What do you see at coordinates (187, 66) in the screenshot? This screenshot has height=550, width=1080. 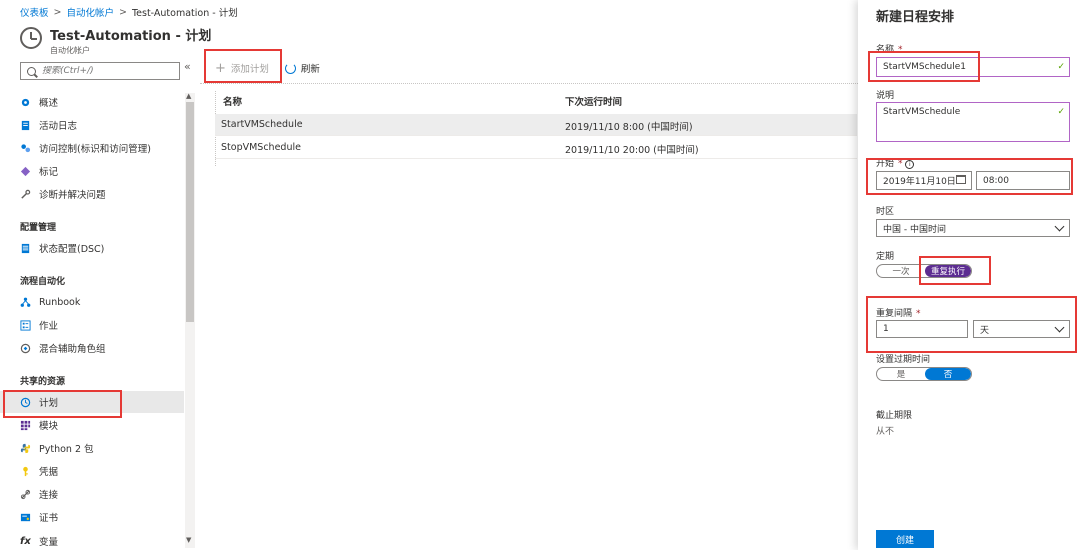 I see `collapse-icon: «` at bounding box center [187, 66].